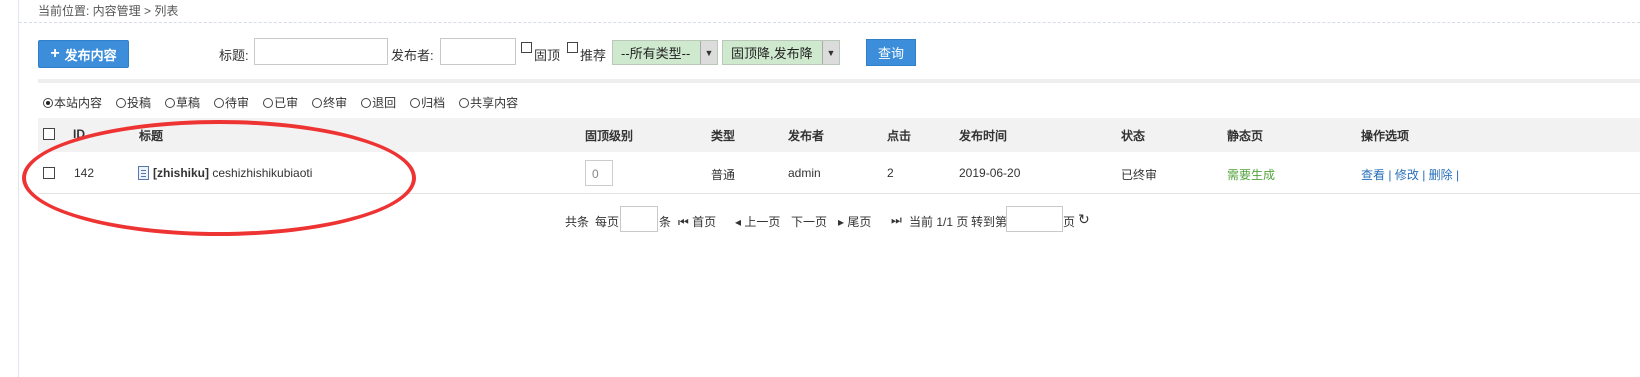  I want to click on next-page-link: 下一页, so click(809, 221).